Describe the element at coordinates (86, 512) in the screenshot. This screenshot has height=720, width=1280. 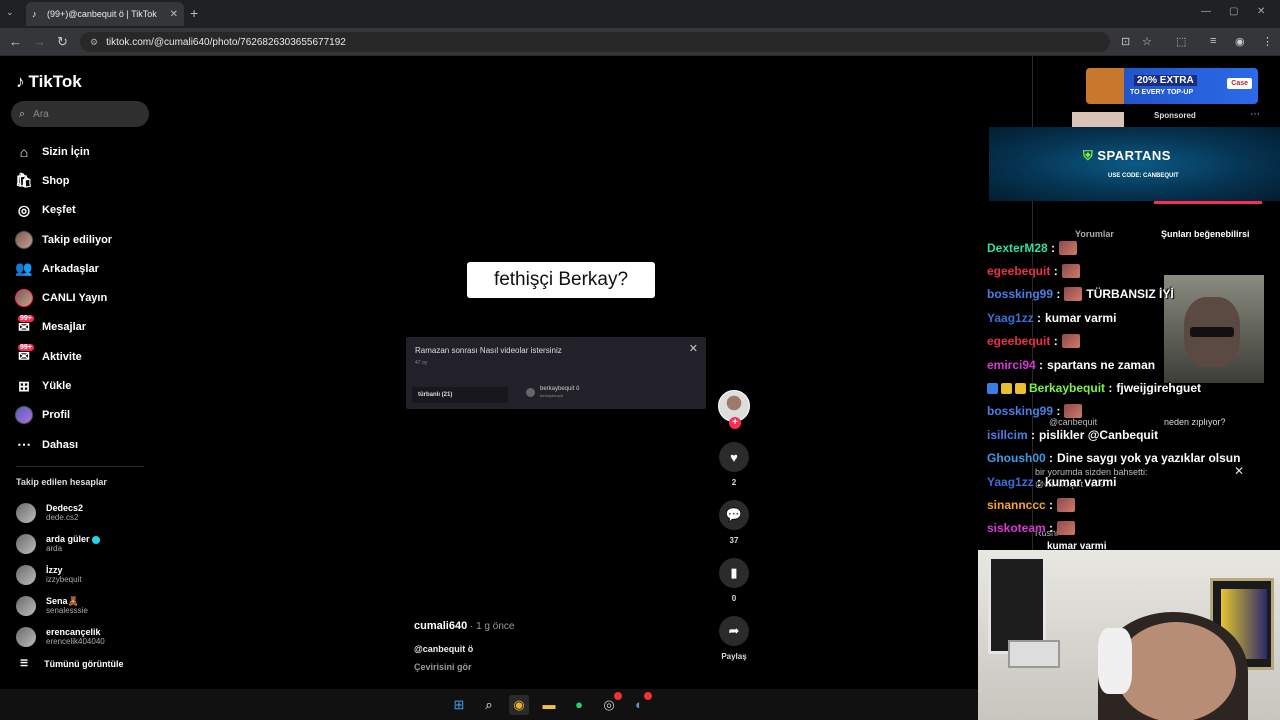
I see `list-item: Dedecs2 dede.cs2` at that location.